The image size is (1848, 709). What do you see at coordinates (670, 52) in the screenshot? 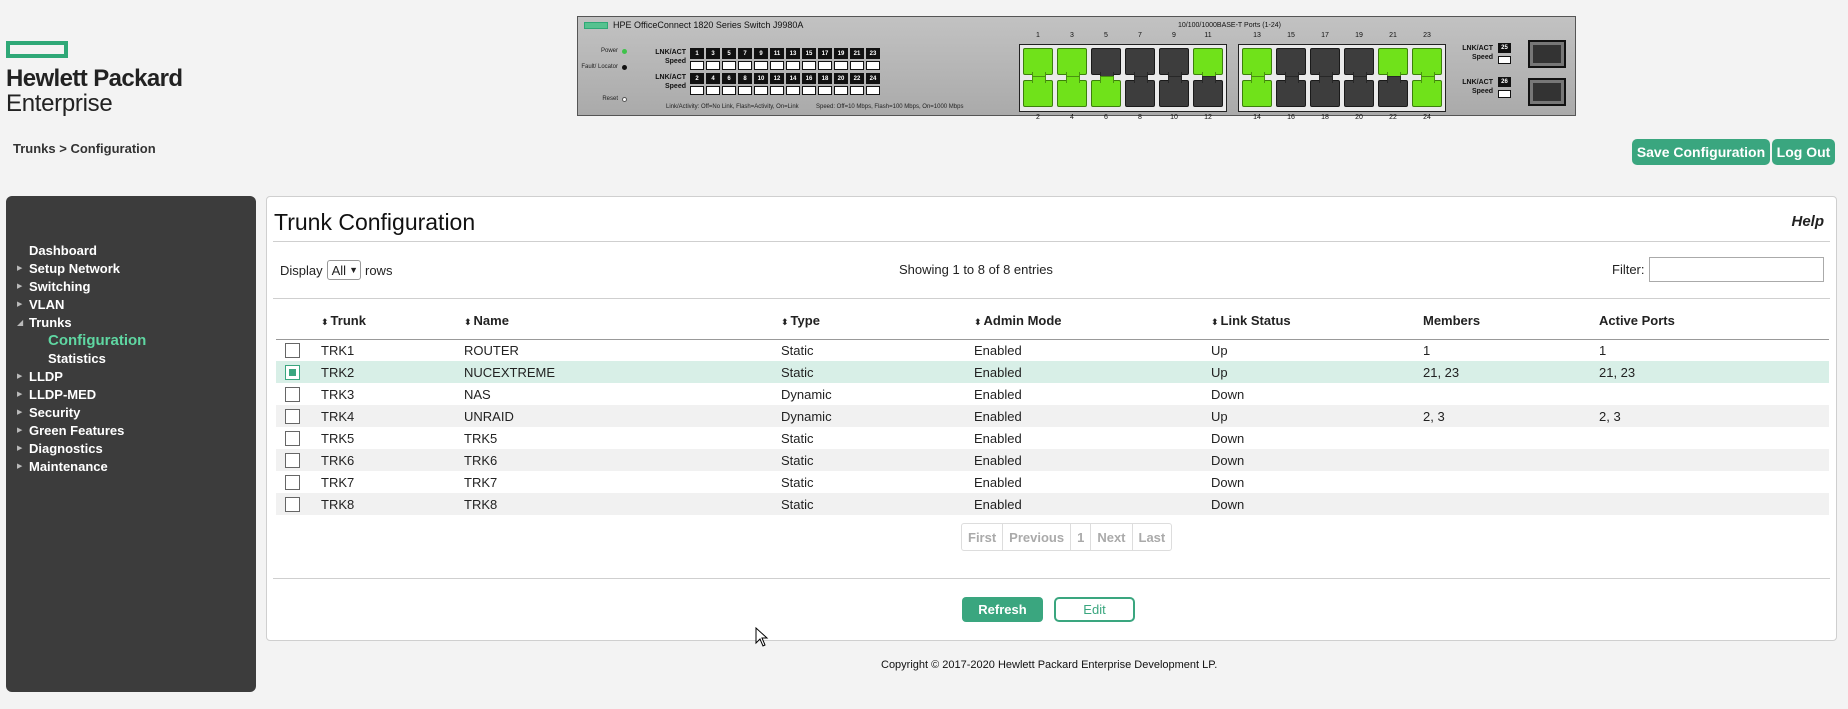
I see `lnk-act-label: LNK/ACT` at bounding box center [670, 52].